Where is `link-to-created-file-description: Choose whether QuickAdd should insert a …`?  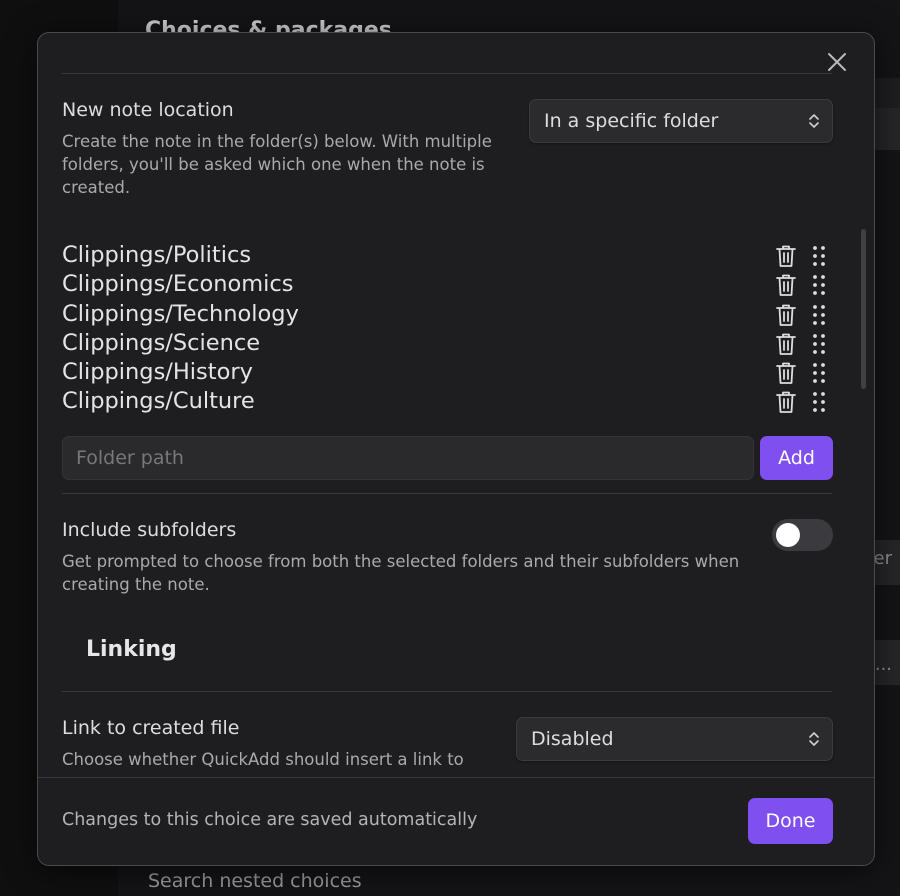
link-to-created-file-description: Choose whether QuickAdd should insert a … is located at coordinates (263, 759).